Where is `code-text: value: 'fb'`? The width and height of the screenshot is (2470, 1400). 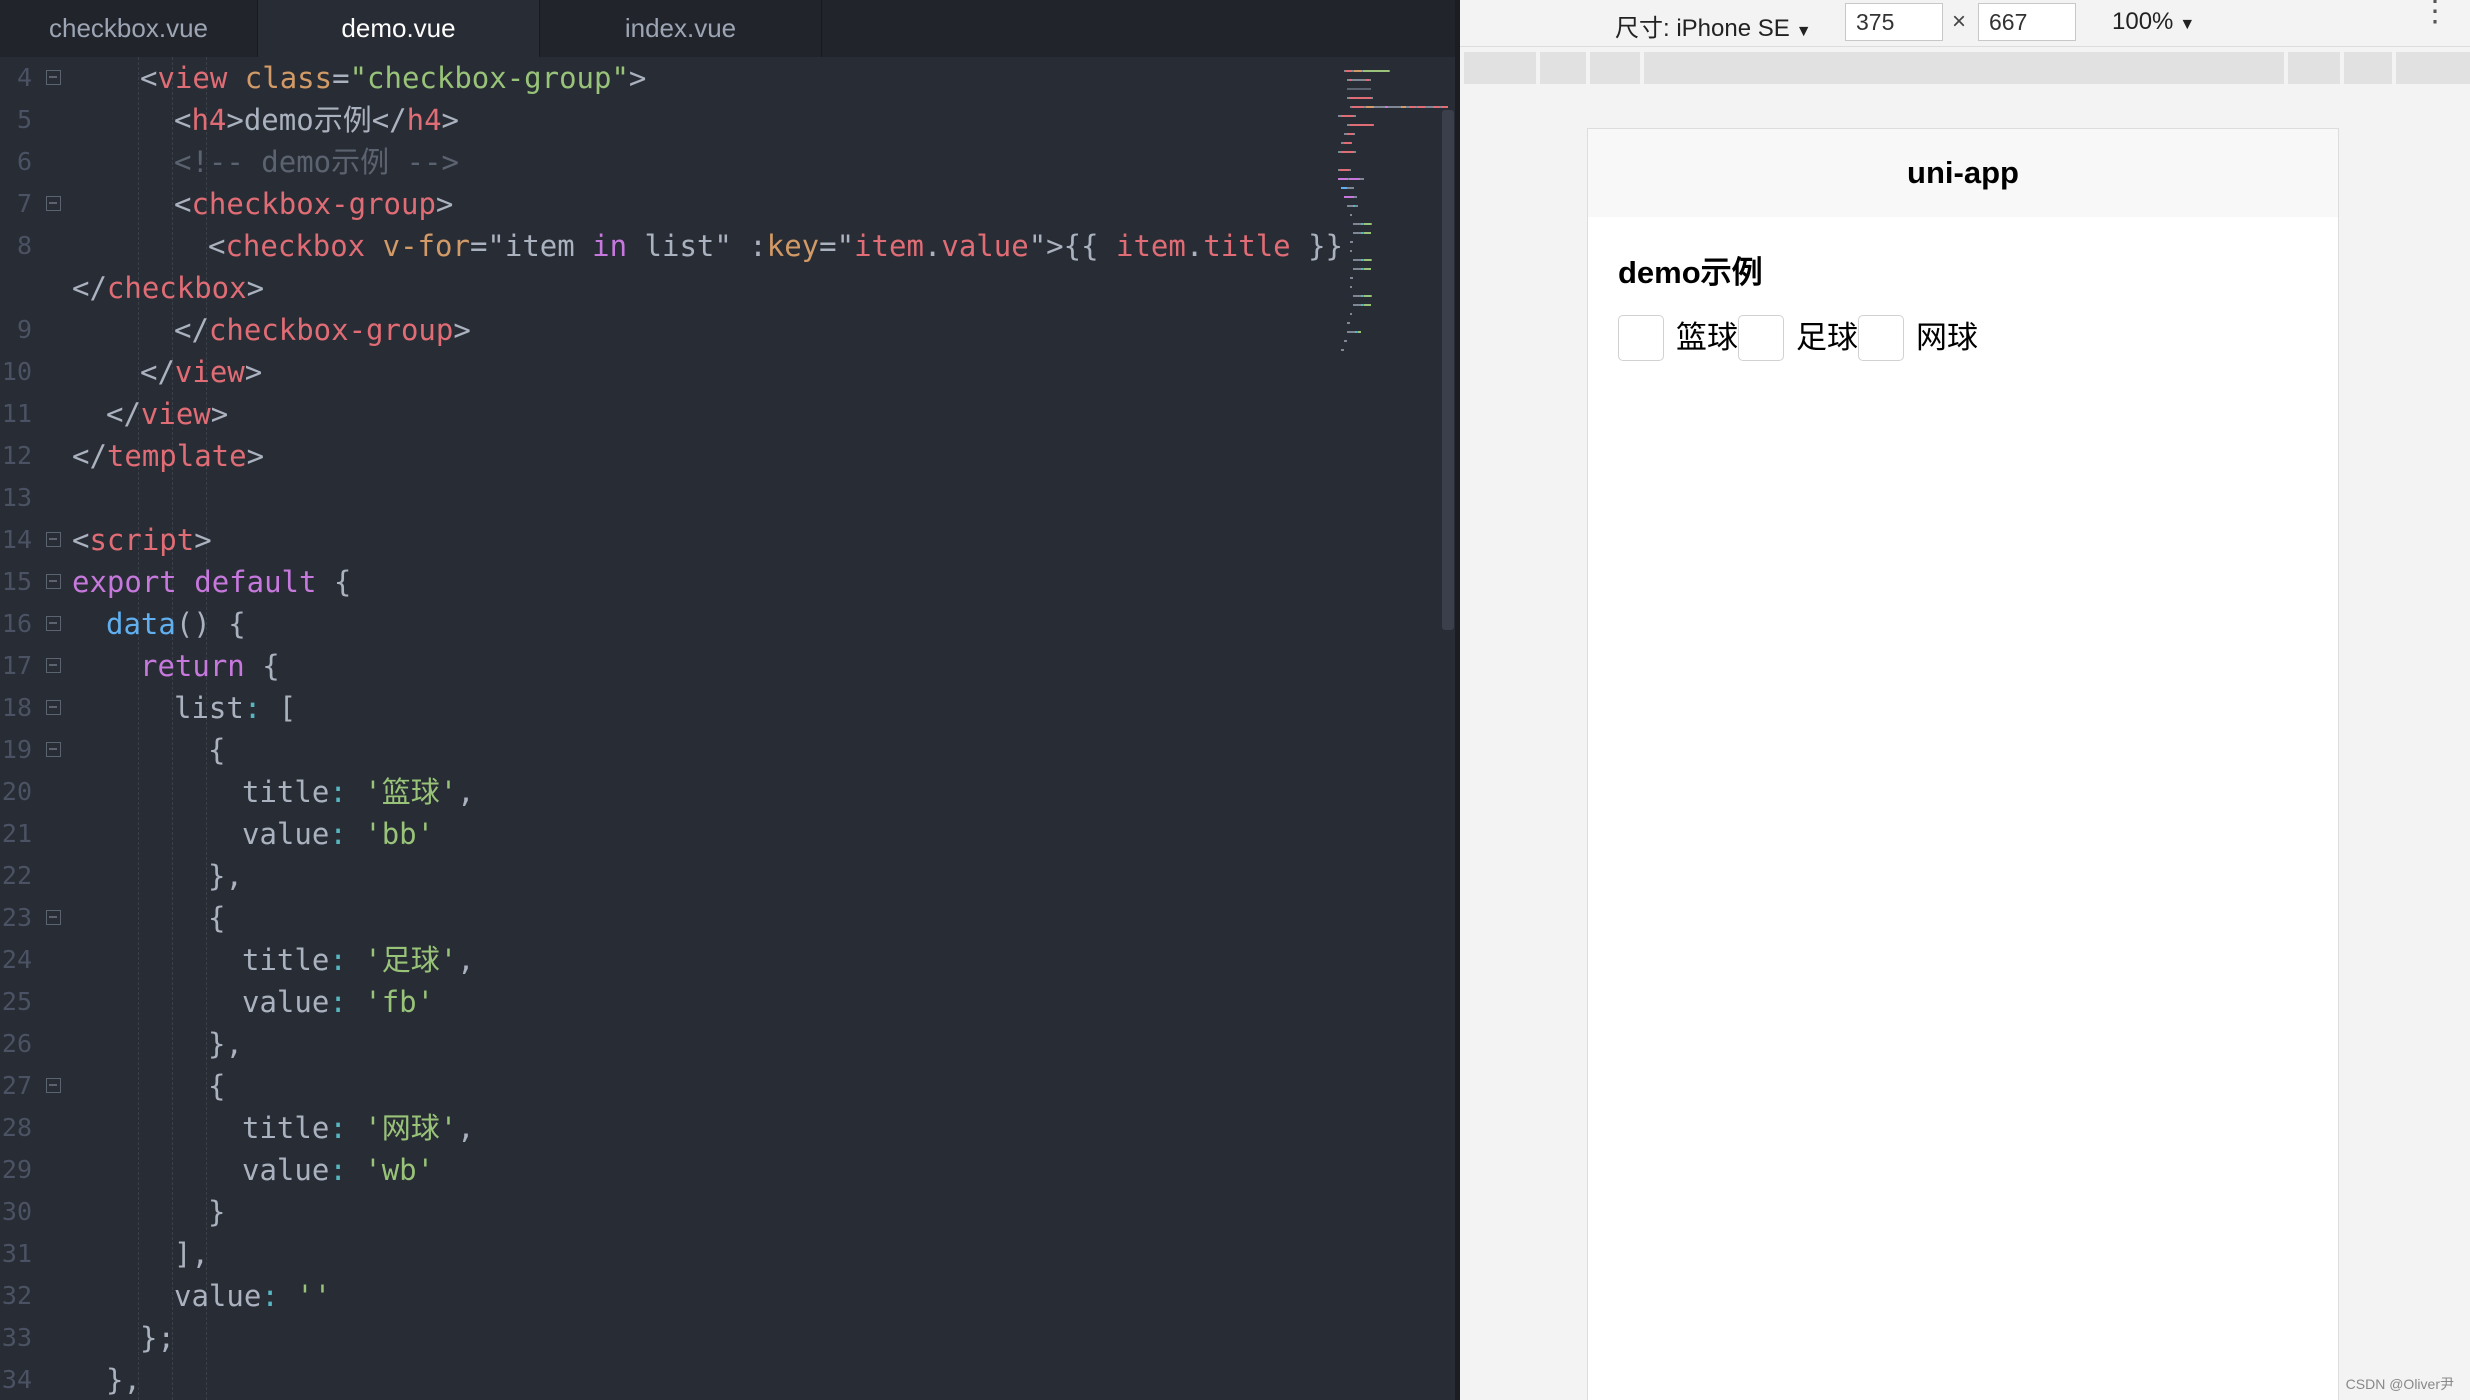 code-text: value: 'fb' is located at coordinates (338, 1002).